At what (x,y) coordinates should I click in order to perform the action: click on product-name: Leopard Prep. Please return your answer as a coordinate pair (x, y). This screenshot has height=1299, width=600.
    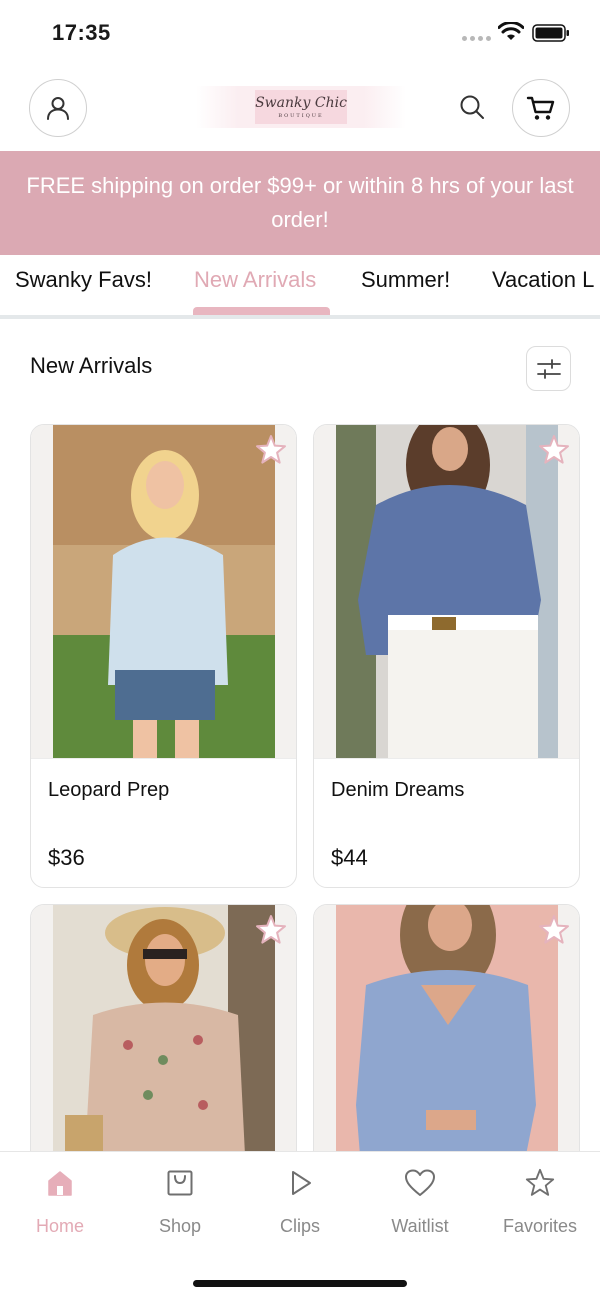
    Looking at the image, I should click on (109, 790).